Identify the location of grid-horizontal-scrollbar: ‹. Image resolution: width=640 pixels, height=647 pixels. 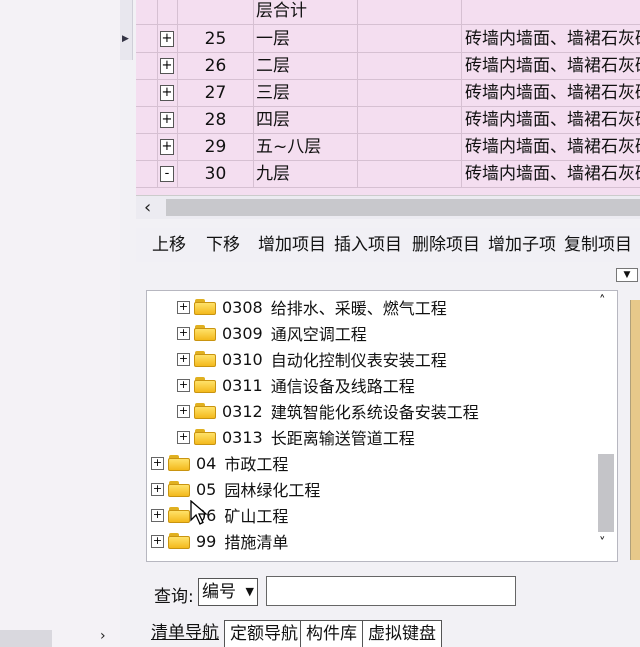
(388, 207).